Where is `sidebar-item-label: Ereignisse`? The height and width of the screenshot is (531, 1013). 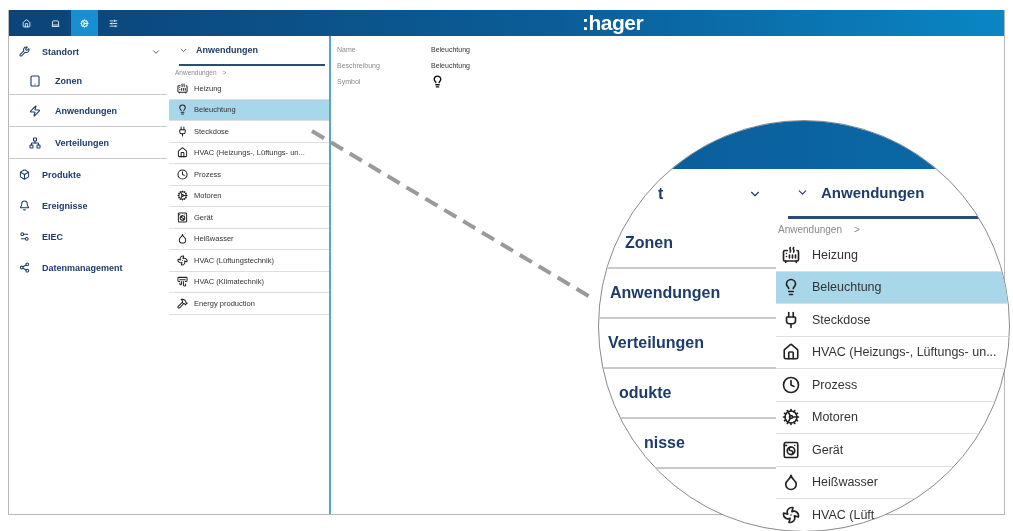 sidebar-item-label: Ereignisse is located at coordinates (65, 205).